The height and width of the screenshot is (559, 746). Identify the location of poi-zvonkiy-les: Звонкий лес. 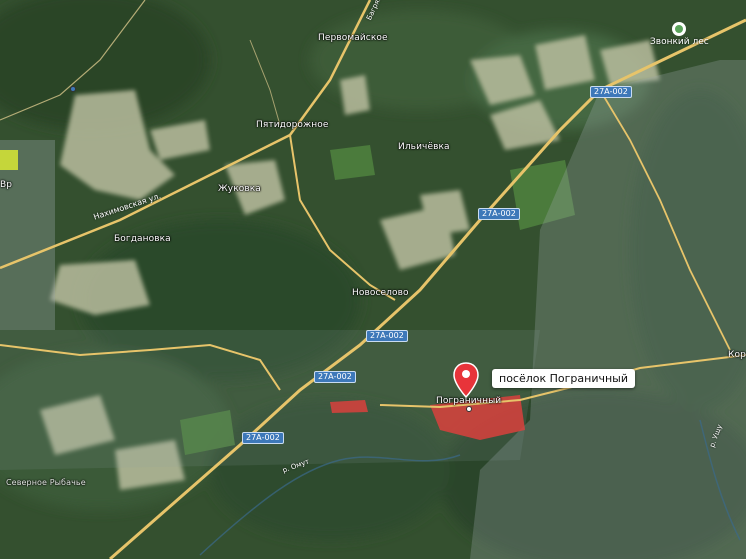
(679, 34).